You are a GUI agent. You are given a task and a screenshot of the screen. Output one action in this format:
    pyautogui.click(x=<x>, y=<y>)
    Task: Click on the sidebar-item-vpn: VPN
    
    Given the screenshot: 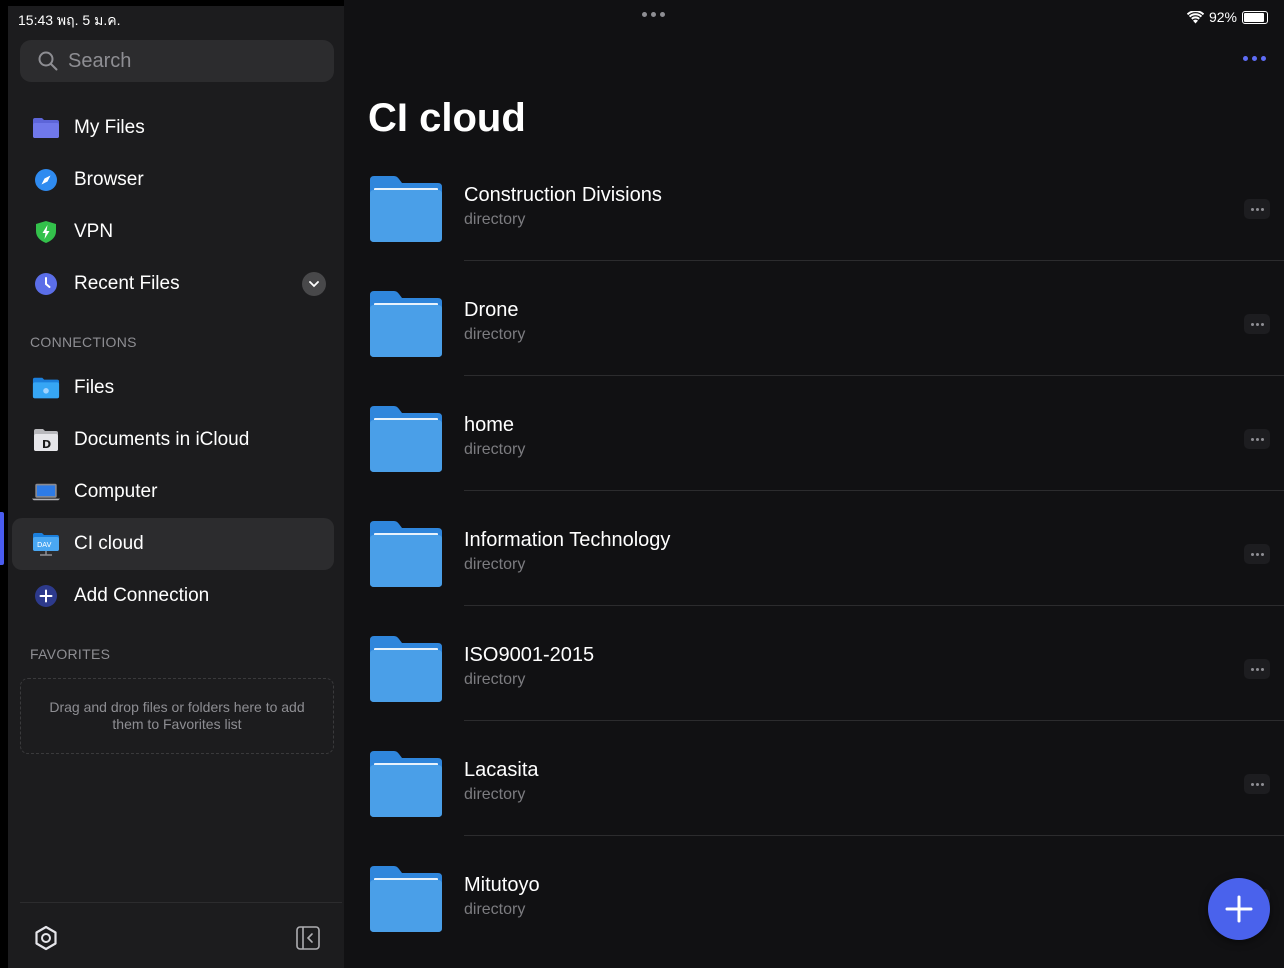 What is the action you would take?
    pyautogui.click(x=176, y=232)
    